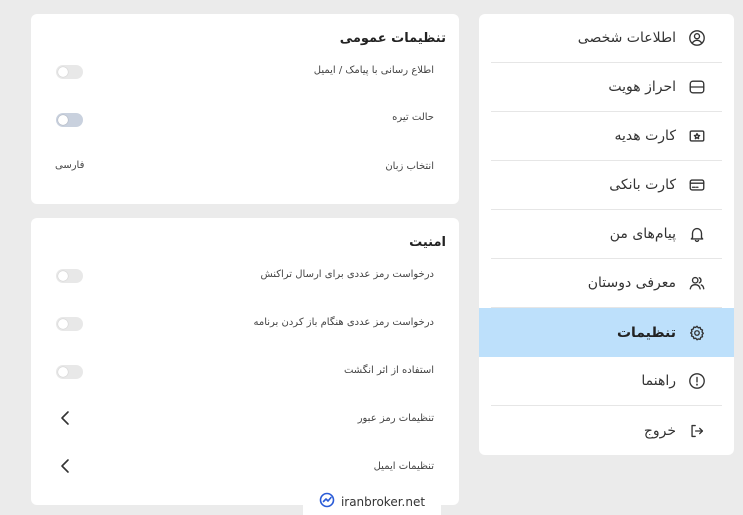  I want to click on sms-email-notification-label: اطلاع رسانی با پیامک / ایمیل, so click(373, 70).